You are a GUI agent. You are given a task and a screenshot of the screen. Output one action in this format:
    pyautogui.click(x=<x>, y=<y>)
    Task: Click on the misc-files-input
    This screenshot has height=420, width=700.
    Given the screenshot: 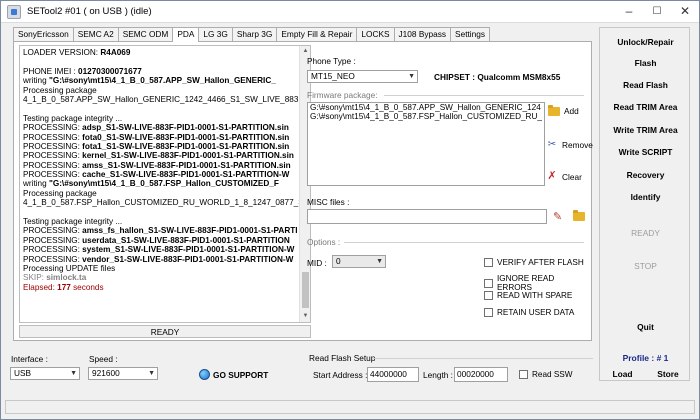 What is the action you would take?
    pyautogui.click(x=427, y=216)
    